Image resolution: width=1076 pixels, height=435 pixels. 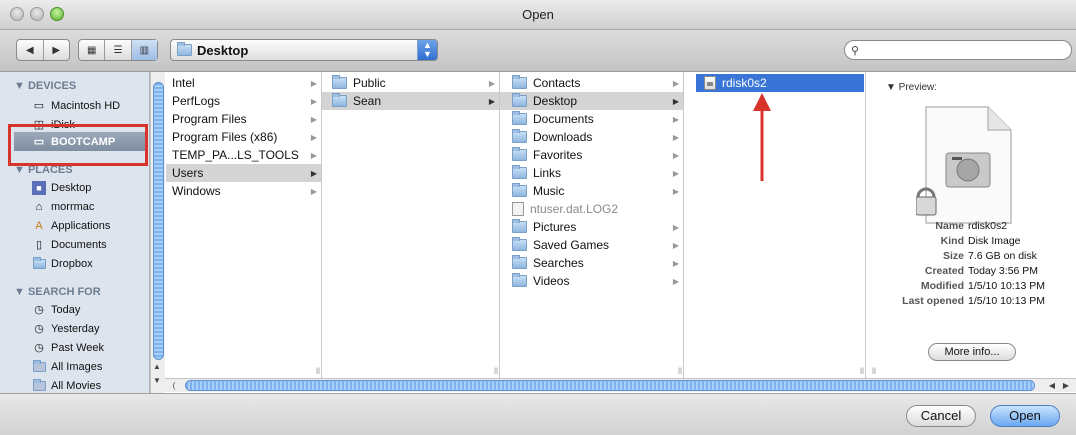 What do you see at coordinates (196, 101) in the screenshot?
I see `item-label: PerfLogs` at bounding box center [196, 101].